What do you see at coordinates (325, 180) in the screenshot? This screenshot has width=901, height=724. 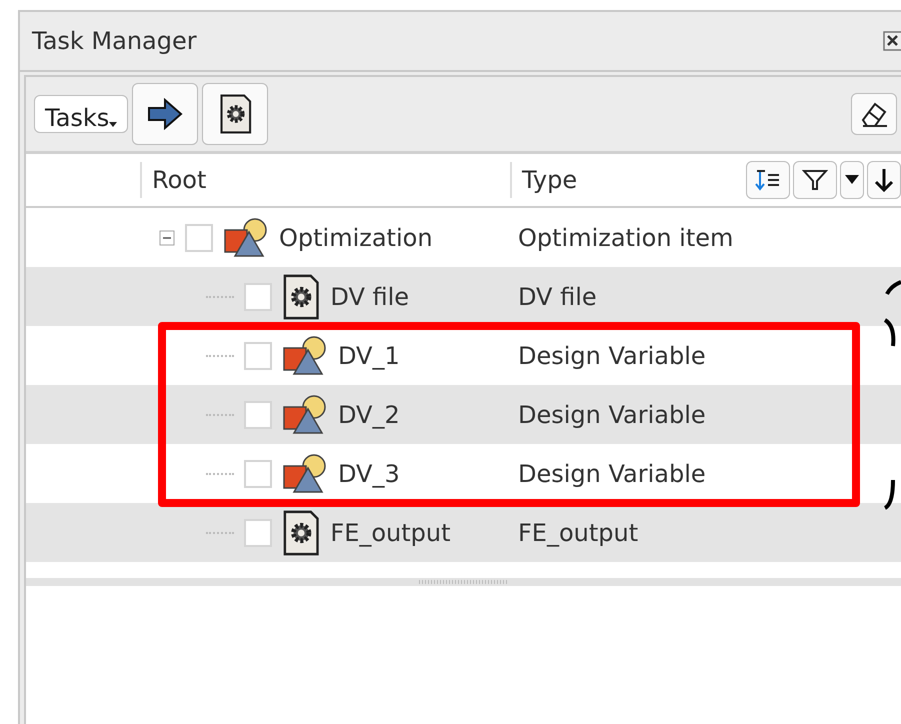 I see `column-header: Root` at bounding box center [325, 180].